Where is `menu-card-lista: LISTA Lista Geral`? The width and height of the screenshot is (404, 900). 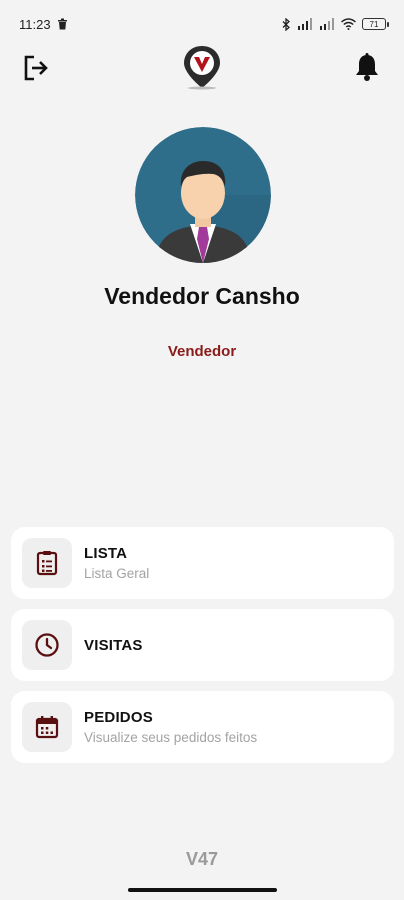 menu-card-lista: LISTA Lista Geral is located at coordinates (202, 563).